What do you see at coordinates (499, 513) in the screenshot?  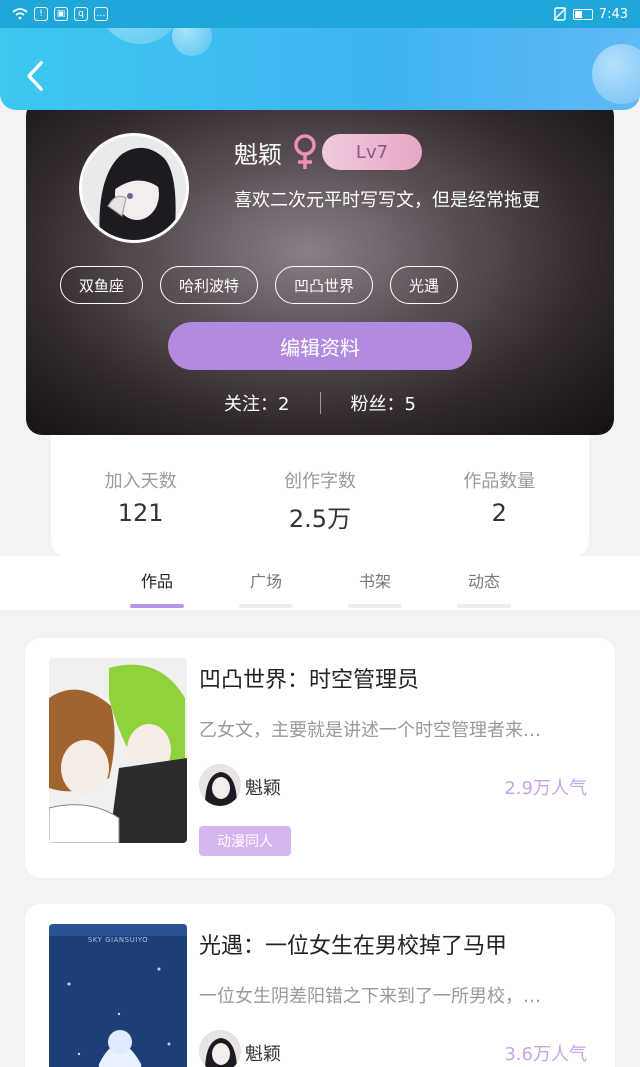 I see `stat-value: 2` at bounding box center [499, 513].